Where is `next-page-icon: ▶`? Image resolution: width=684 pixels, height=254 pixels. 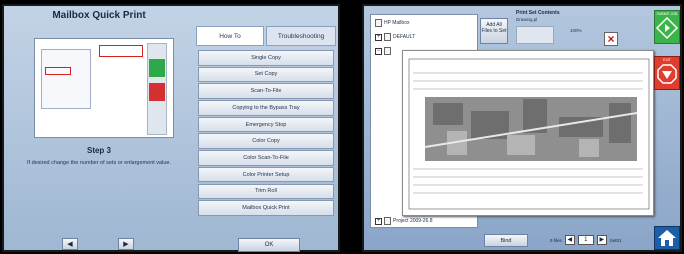
next-page-icon: ▶ is located at coordinates (601, 240).